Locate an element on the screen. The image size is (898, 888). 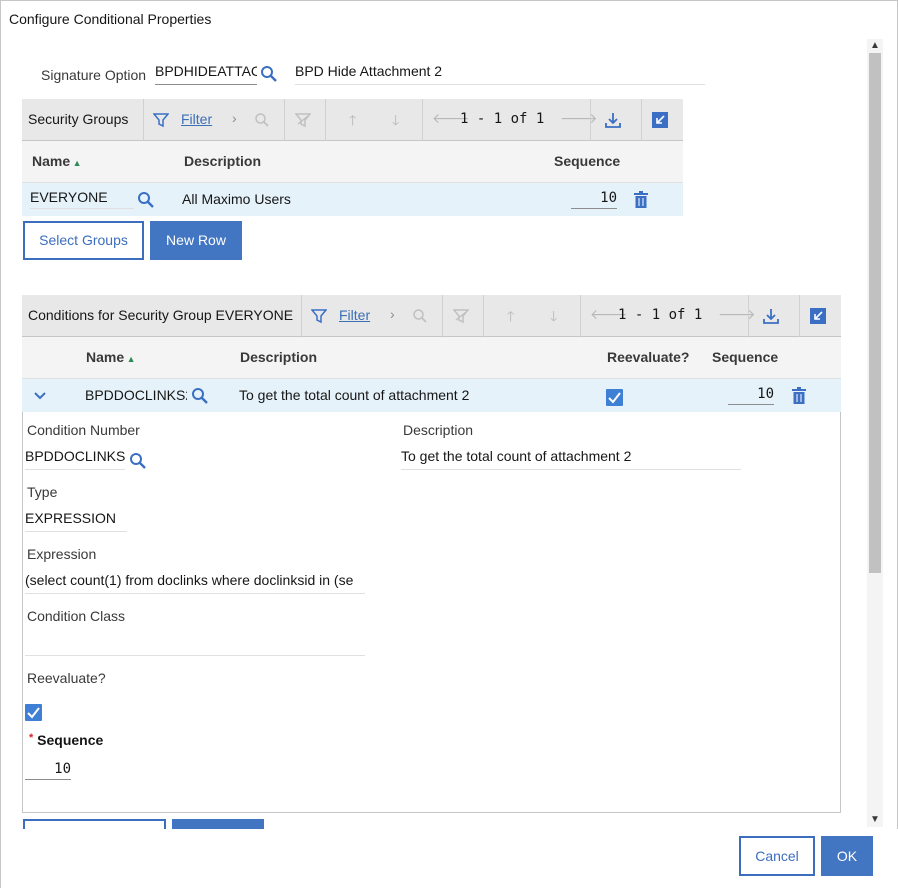
conditions-filter-link: Filter is located at coordinates (354, 315).